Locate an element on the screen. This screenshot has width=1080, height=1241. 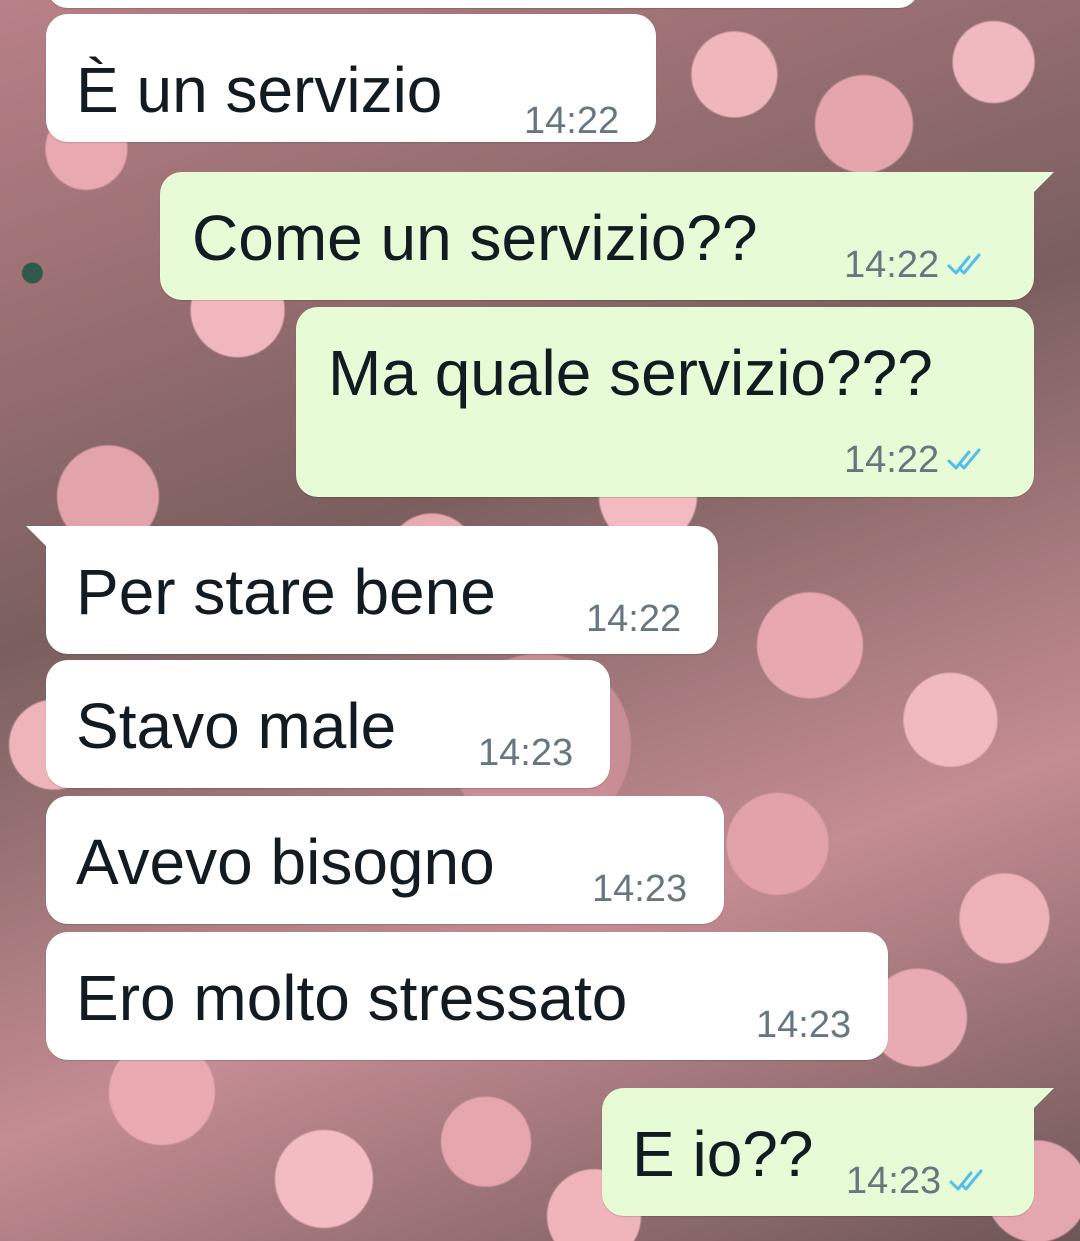
message-bubble-outgoing: E io?? 14:23 is located at coordinates (828, 1152).